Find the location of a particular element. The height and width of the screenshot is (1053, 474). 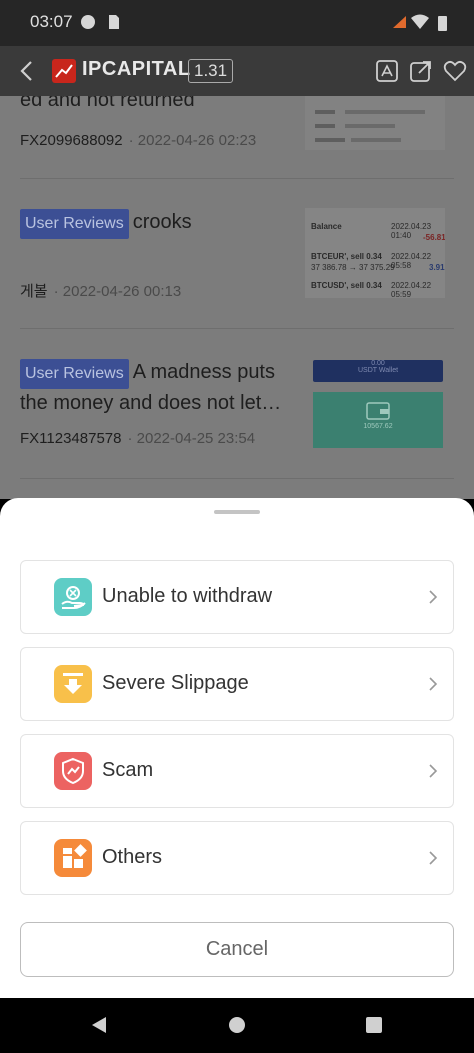

review-author: 게볼 is located at coordinates (34, 291).